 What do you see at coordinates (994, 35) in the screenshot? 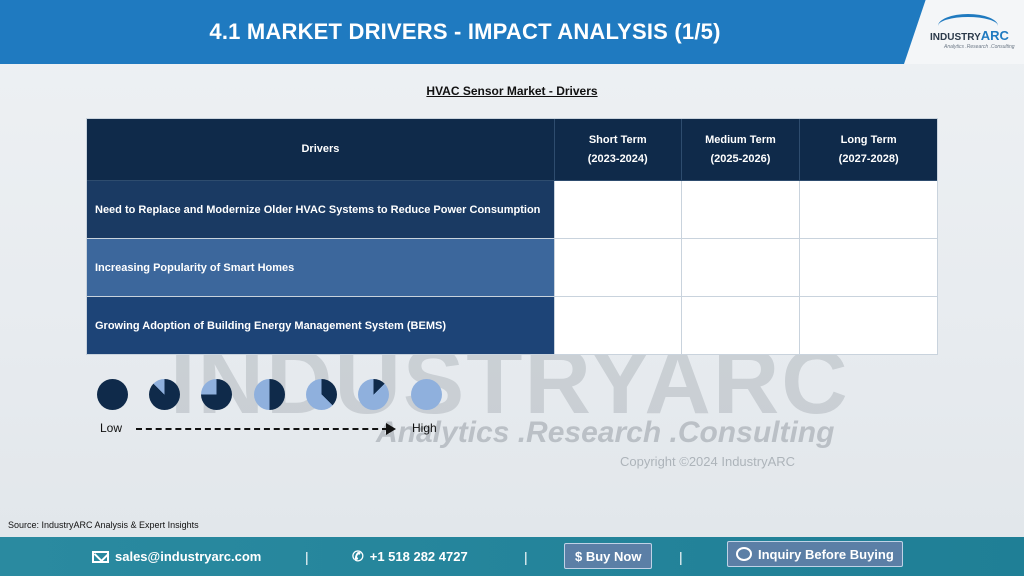
I see `logo-text-arc: ARC` at bounding box center [994, 35].